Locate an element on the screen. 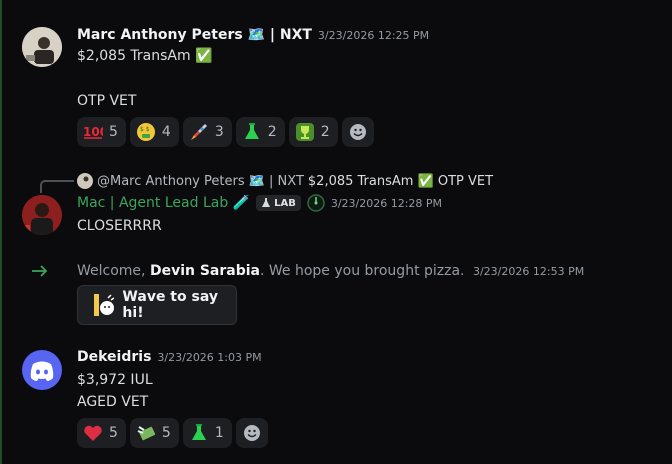 The image size is (672, 464). reaction-hundred: 100 5 is located at coordinates (101, 132).